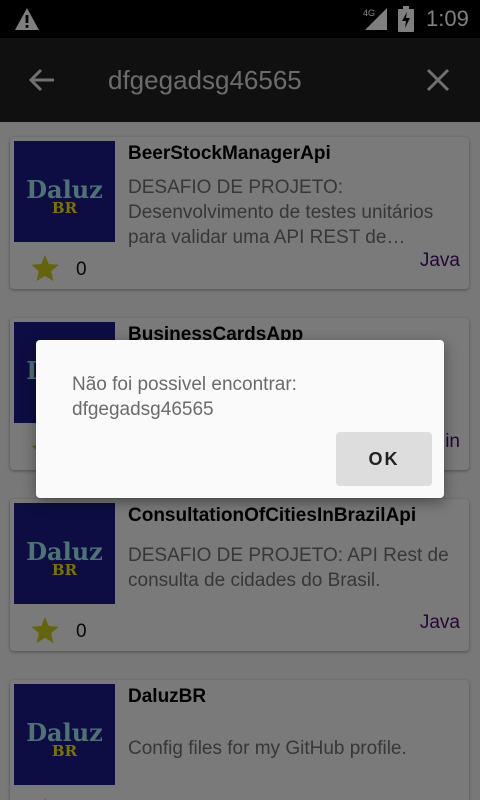  What do you see at coordinates (384, 459) in the screenshot?
I see `ok-button: OK` at bounding box center [384, 459].